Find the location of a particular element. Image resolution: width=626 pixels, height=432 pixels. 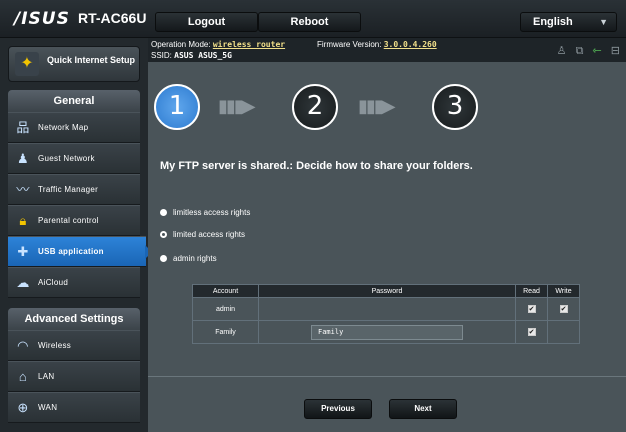

sidebar-item-traffic-manager: 〰 Traffic Manager is located at coordinates (74, 189).